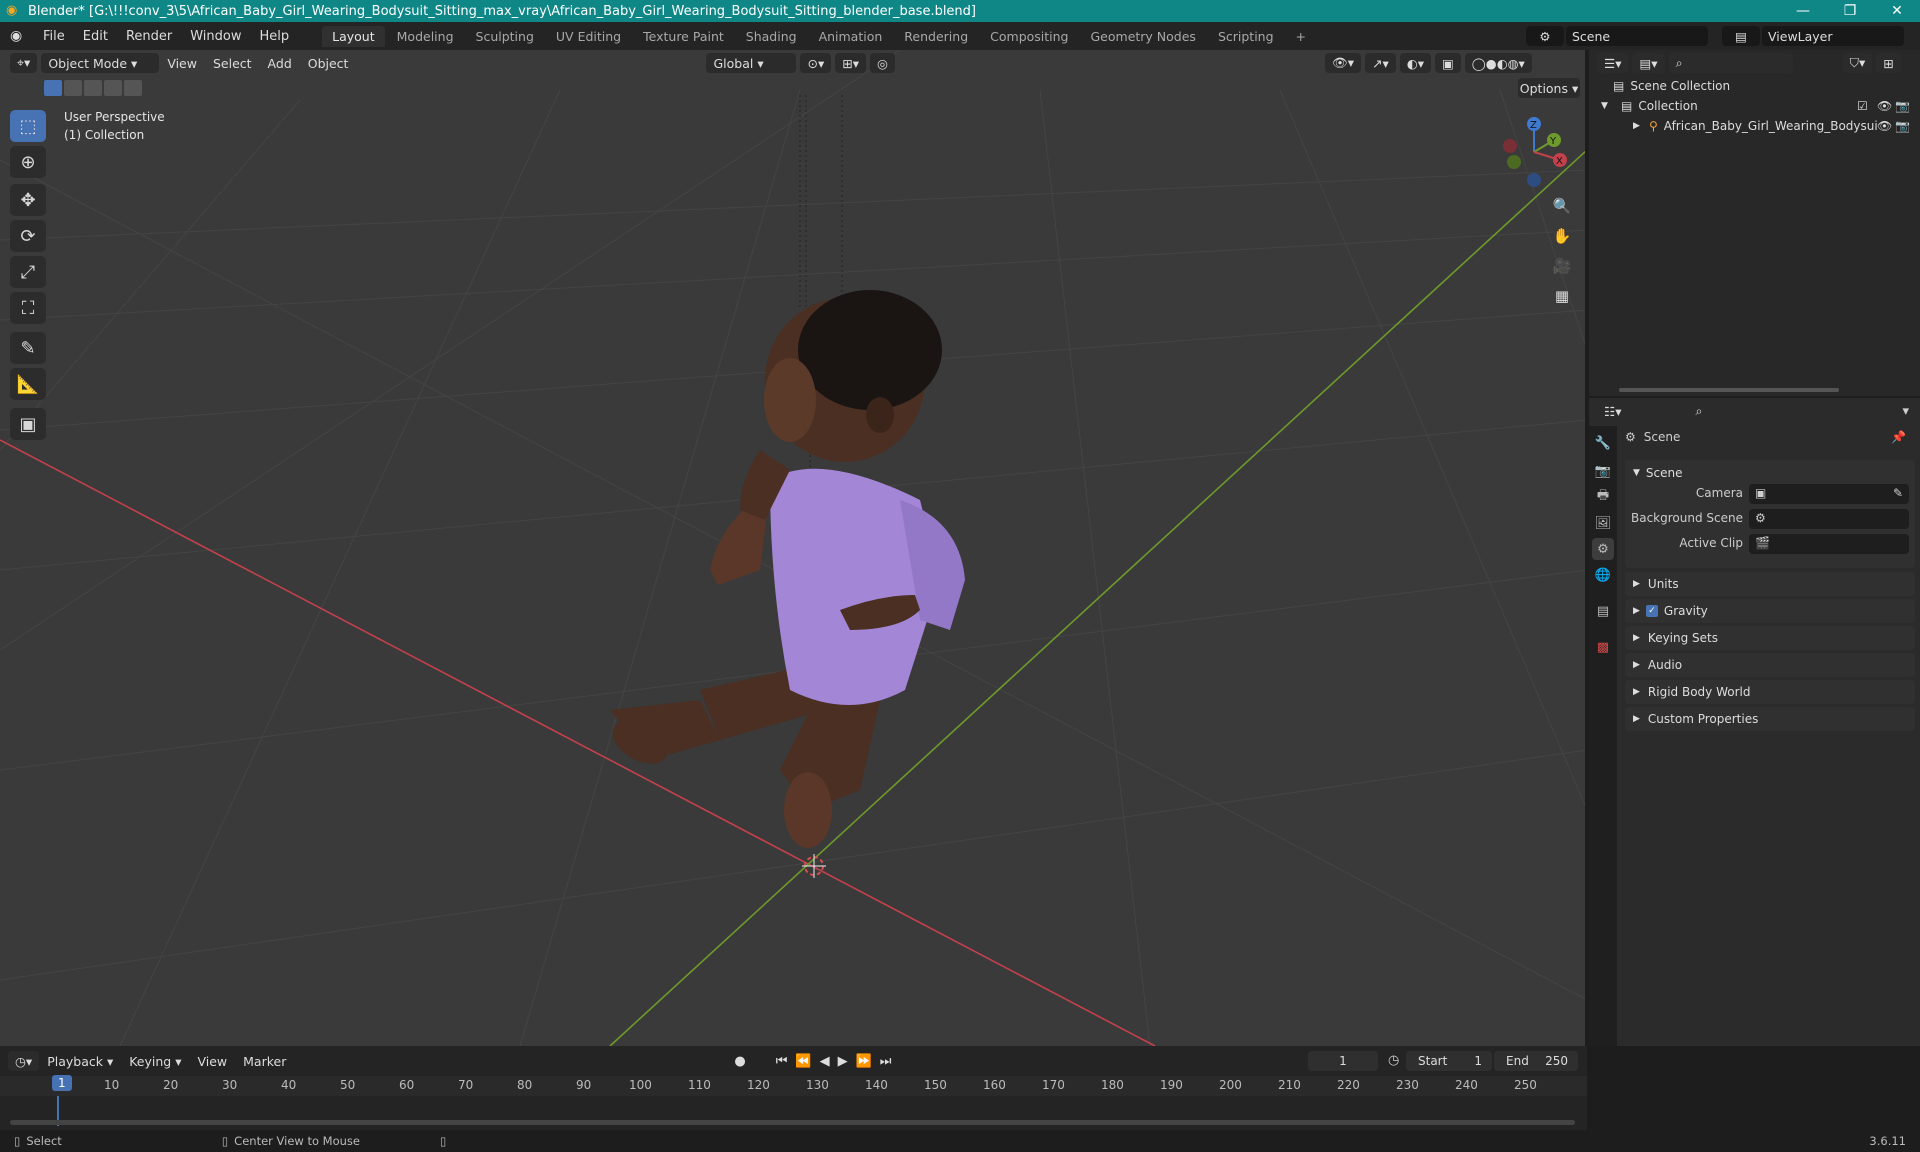 The height and width of the screenshot is (1152, 1920). I want to click on blender-menu-icon: ◉, so click(18, 36).